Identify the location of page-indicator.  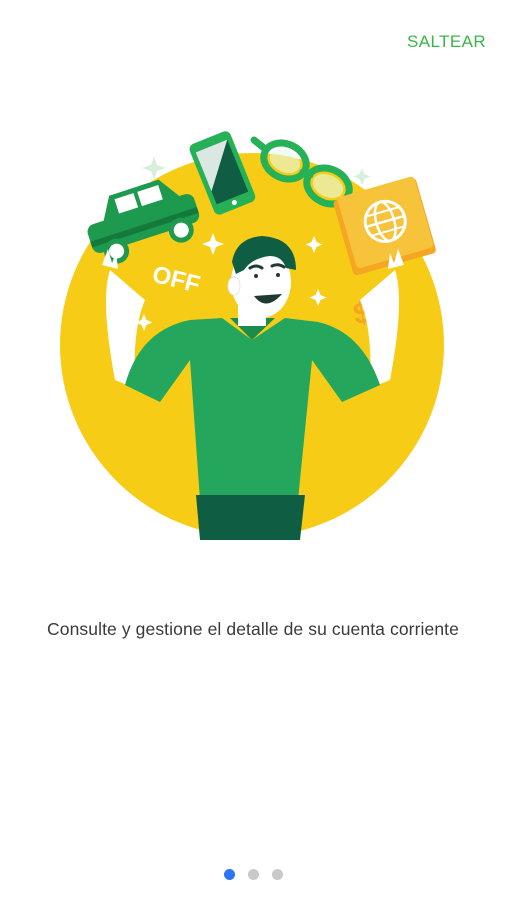
(253, 874).